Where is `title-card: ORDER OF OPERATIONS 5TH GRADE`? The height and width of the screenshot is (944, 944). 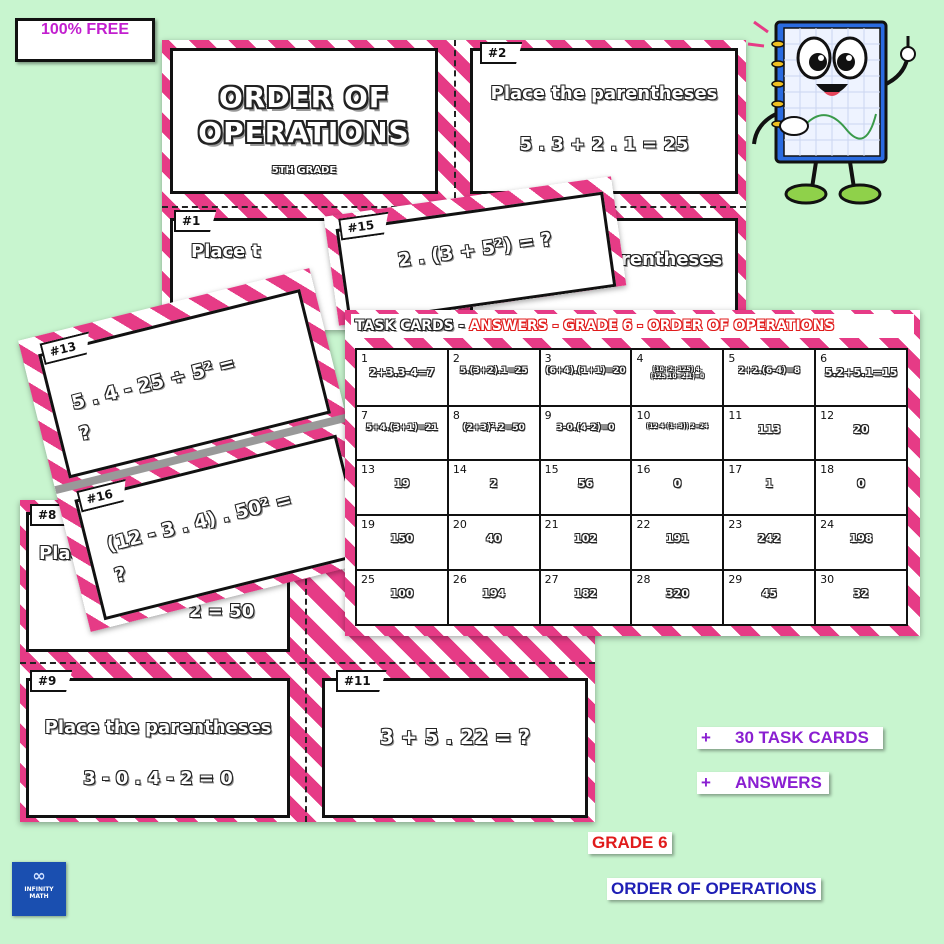 title-card: ORDER OF OPERATIONS 5TH GRADE is located at coordinates (304, 121).